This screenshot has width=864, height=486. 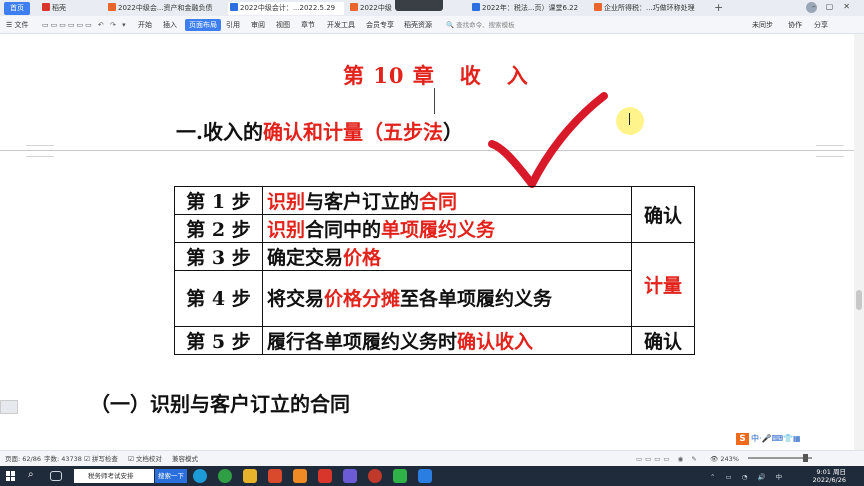 I want to click on ribbon-tab-developer: 开发工具, so click(x=341, y=25).